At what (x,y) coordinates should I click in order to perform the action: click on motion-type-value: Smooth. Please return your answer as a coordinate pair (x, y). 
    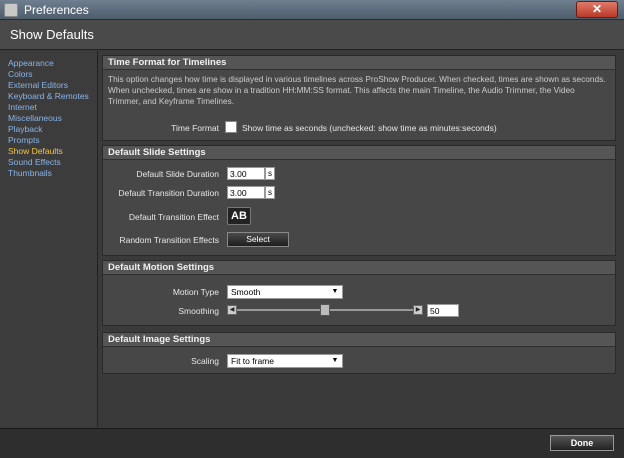
    Looking at the image, I should click on (246, 292).